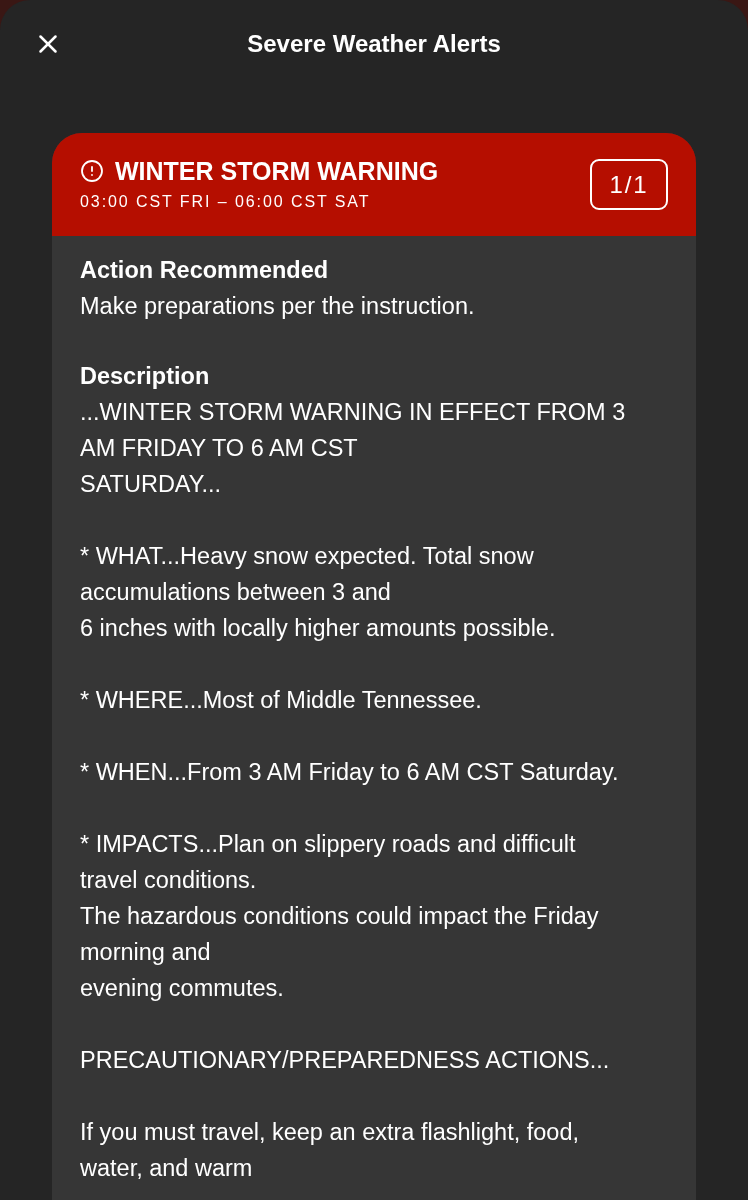 This screenshot has height=1200, width=748. Describe the element at coordinates (340, 916) in the screenshot. I see `section-paragraph: * IMPACTS...Plan on slippery roads and difficult travel conditions. The hazardous conditions could impact the Friday morning and evening commutes.` at that location.